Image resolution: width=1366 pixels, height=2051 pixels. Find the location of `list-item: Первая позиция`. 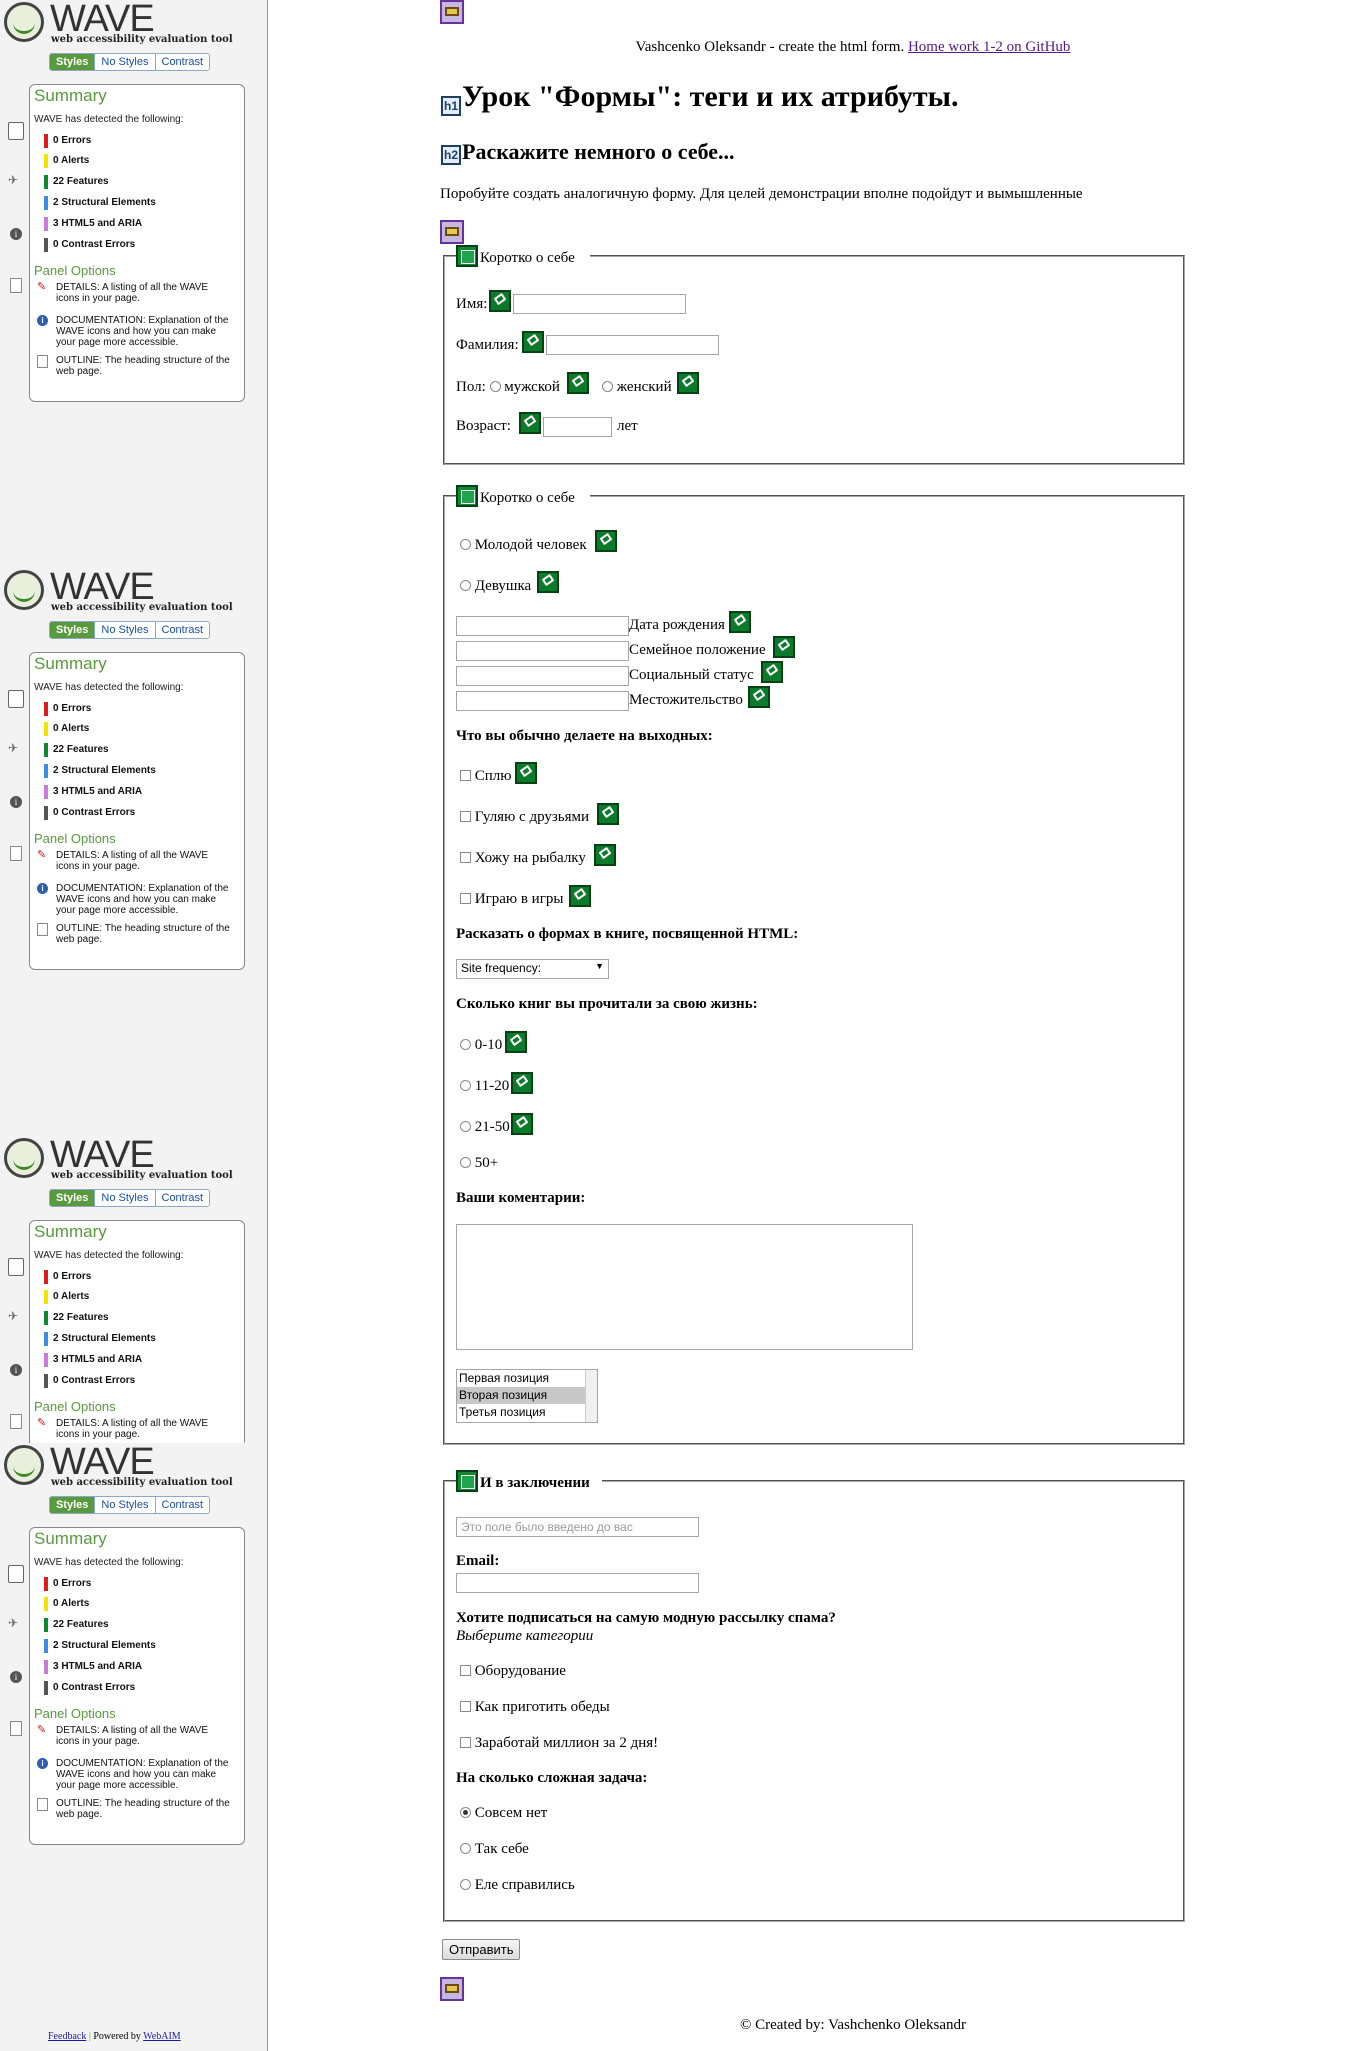

list-item: Первая позиция is located at coordinates (527, 1378).